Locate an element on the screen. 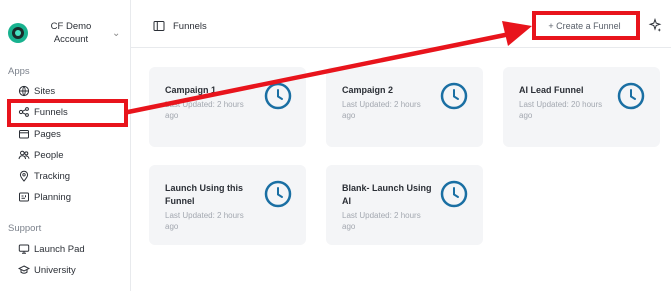 The height and width of the screenshot is (291, 671). sidebar-toggle-icon is located at coordinates (159, 26).